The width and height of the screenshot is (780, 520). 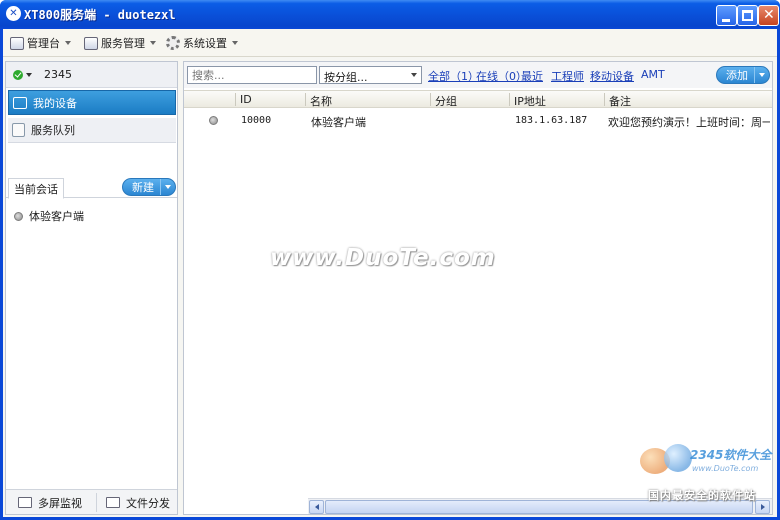 I want to click on column-header-name: 名称, so click(x=321, y=101).